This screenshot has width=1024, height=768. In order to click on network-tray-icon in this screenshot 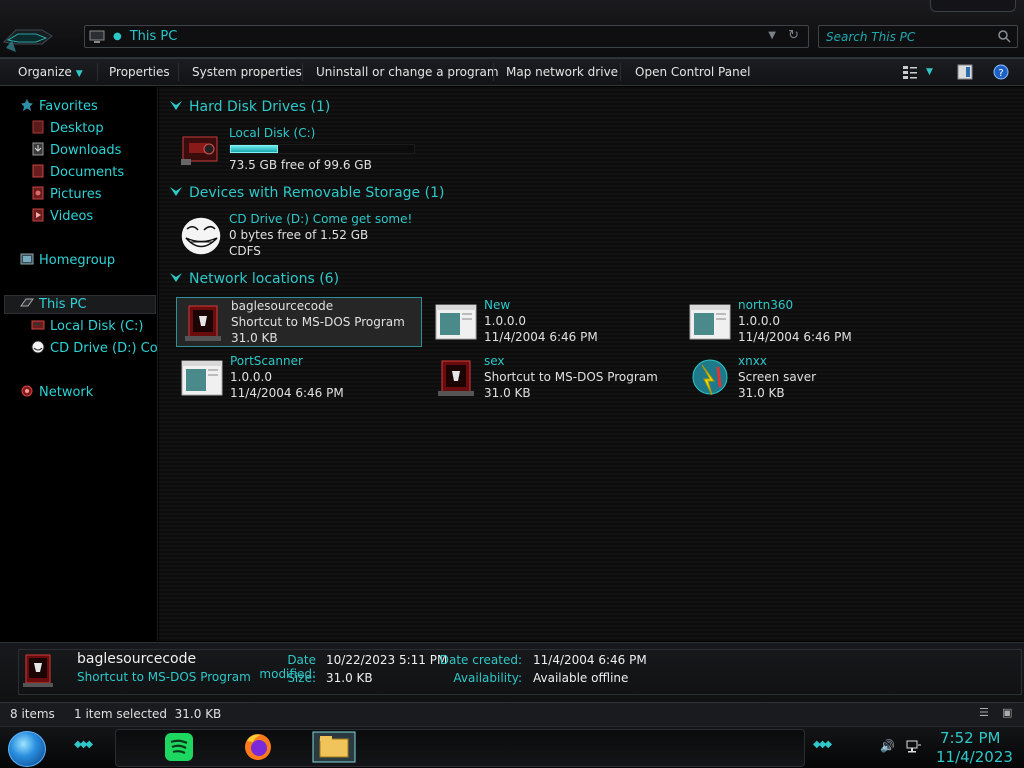, I will do `click(914, 747)`.